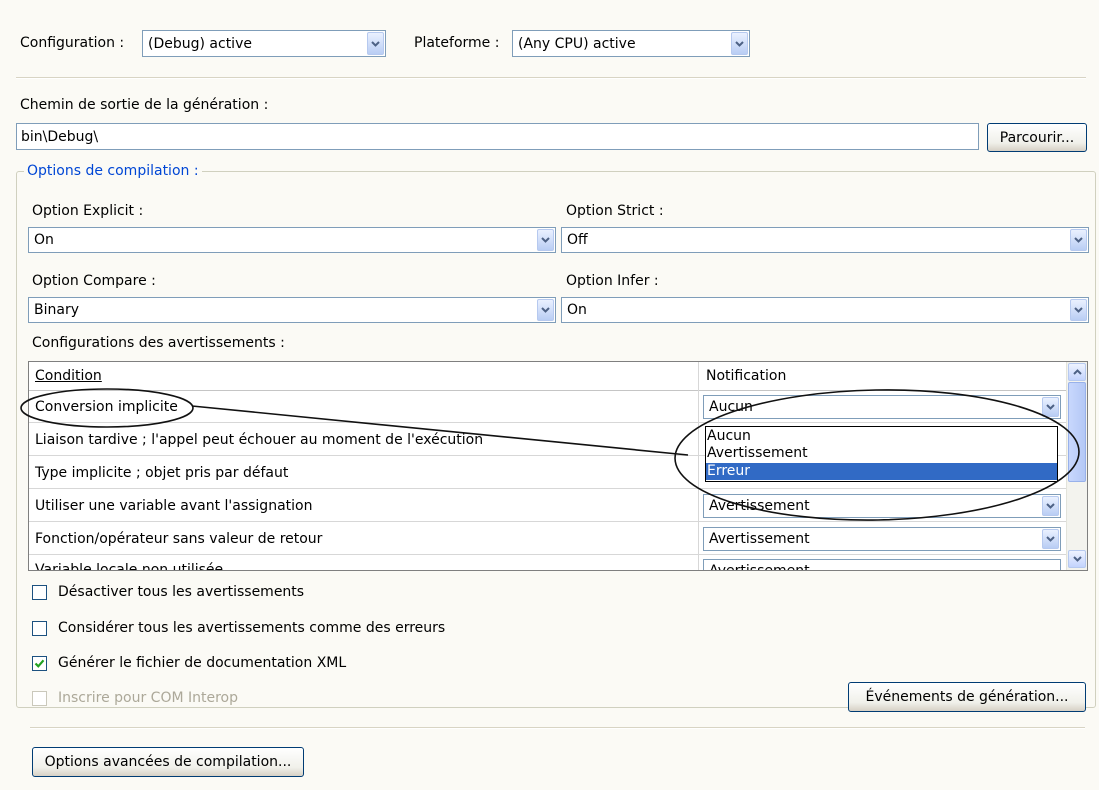 The image size is (1099, 790). What do you see at coordinates (457, 43) in the screenshot?
I see `platform-label: Plateforme :` at bounding box center [457, 43].